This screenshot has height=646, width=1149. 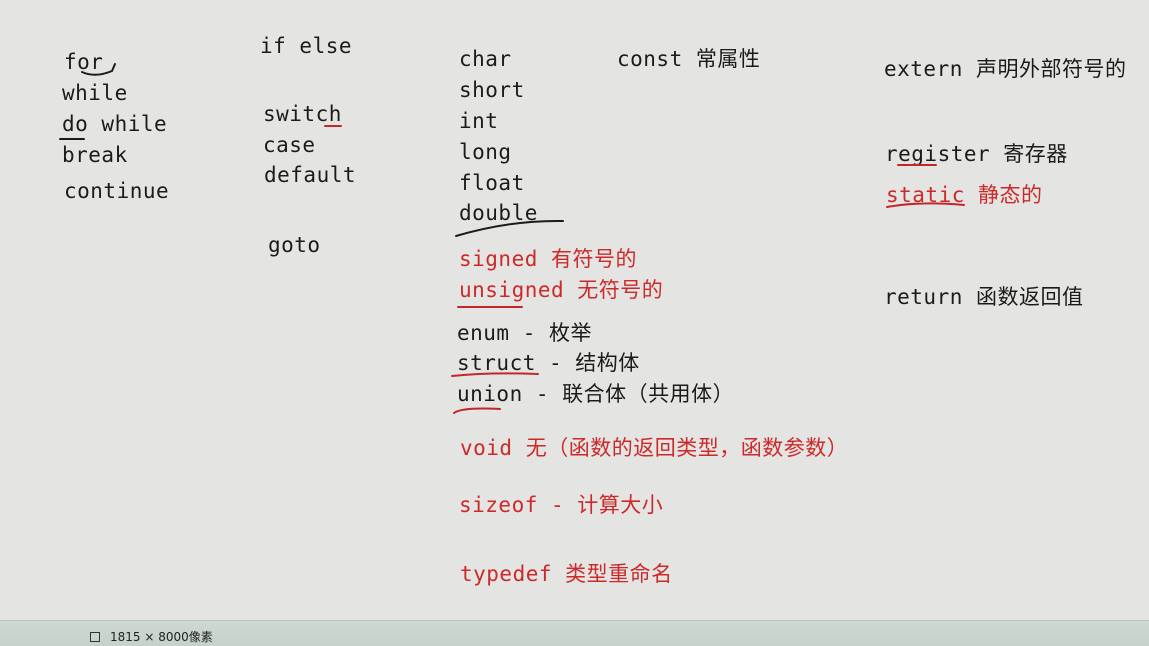 I want to click on keyword-case: case, so click(x=289, y=145).